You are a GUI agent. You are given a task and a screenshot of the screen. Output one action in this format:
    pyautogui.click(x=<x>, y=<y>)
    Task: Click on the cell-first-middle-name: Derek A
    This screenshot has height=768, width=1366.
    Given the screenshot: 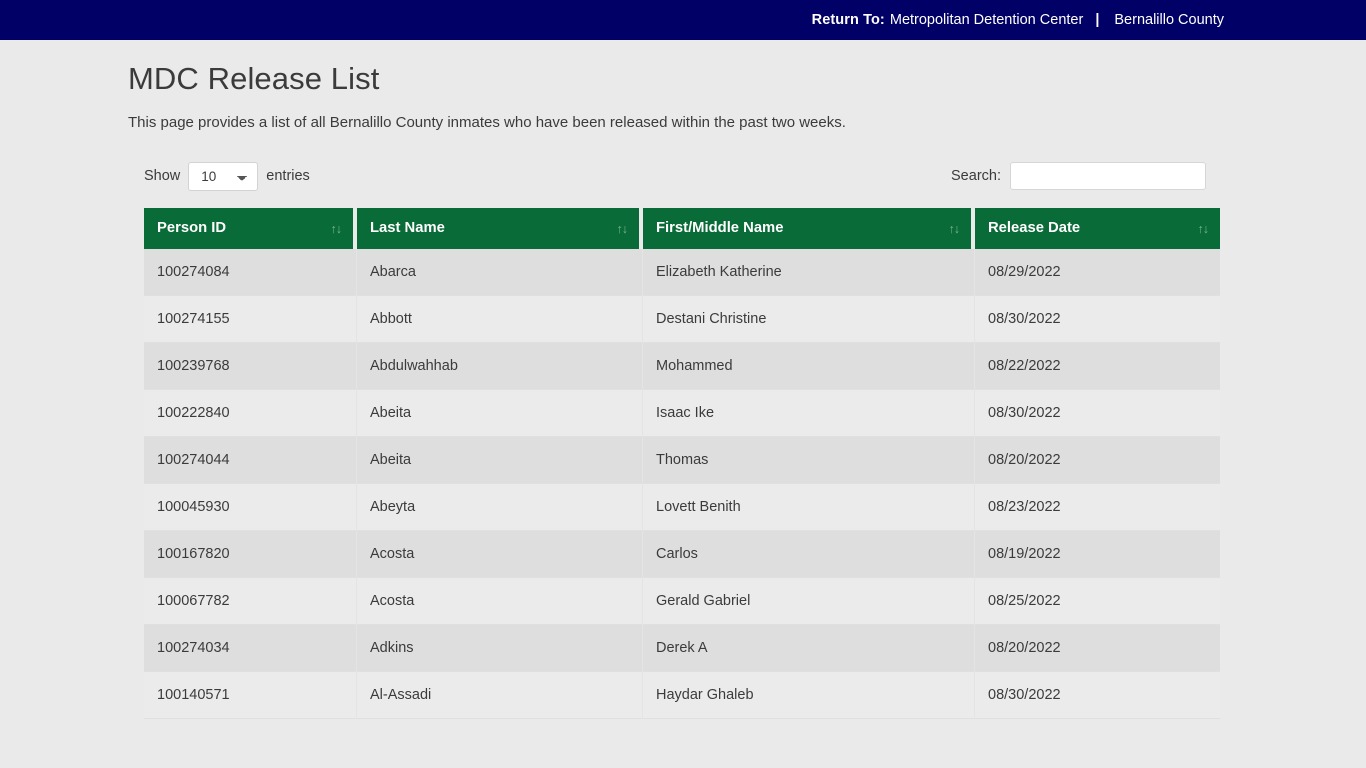 What is the action you would take?
    pyautogui.click(x=809, y=648)
    